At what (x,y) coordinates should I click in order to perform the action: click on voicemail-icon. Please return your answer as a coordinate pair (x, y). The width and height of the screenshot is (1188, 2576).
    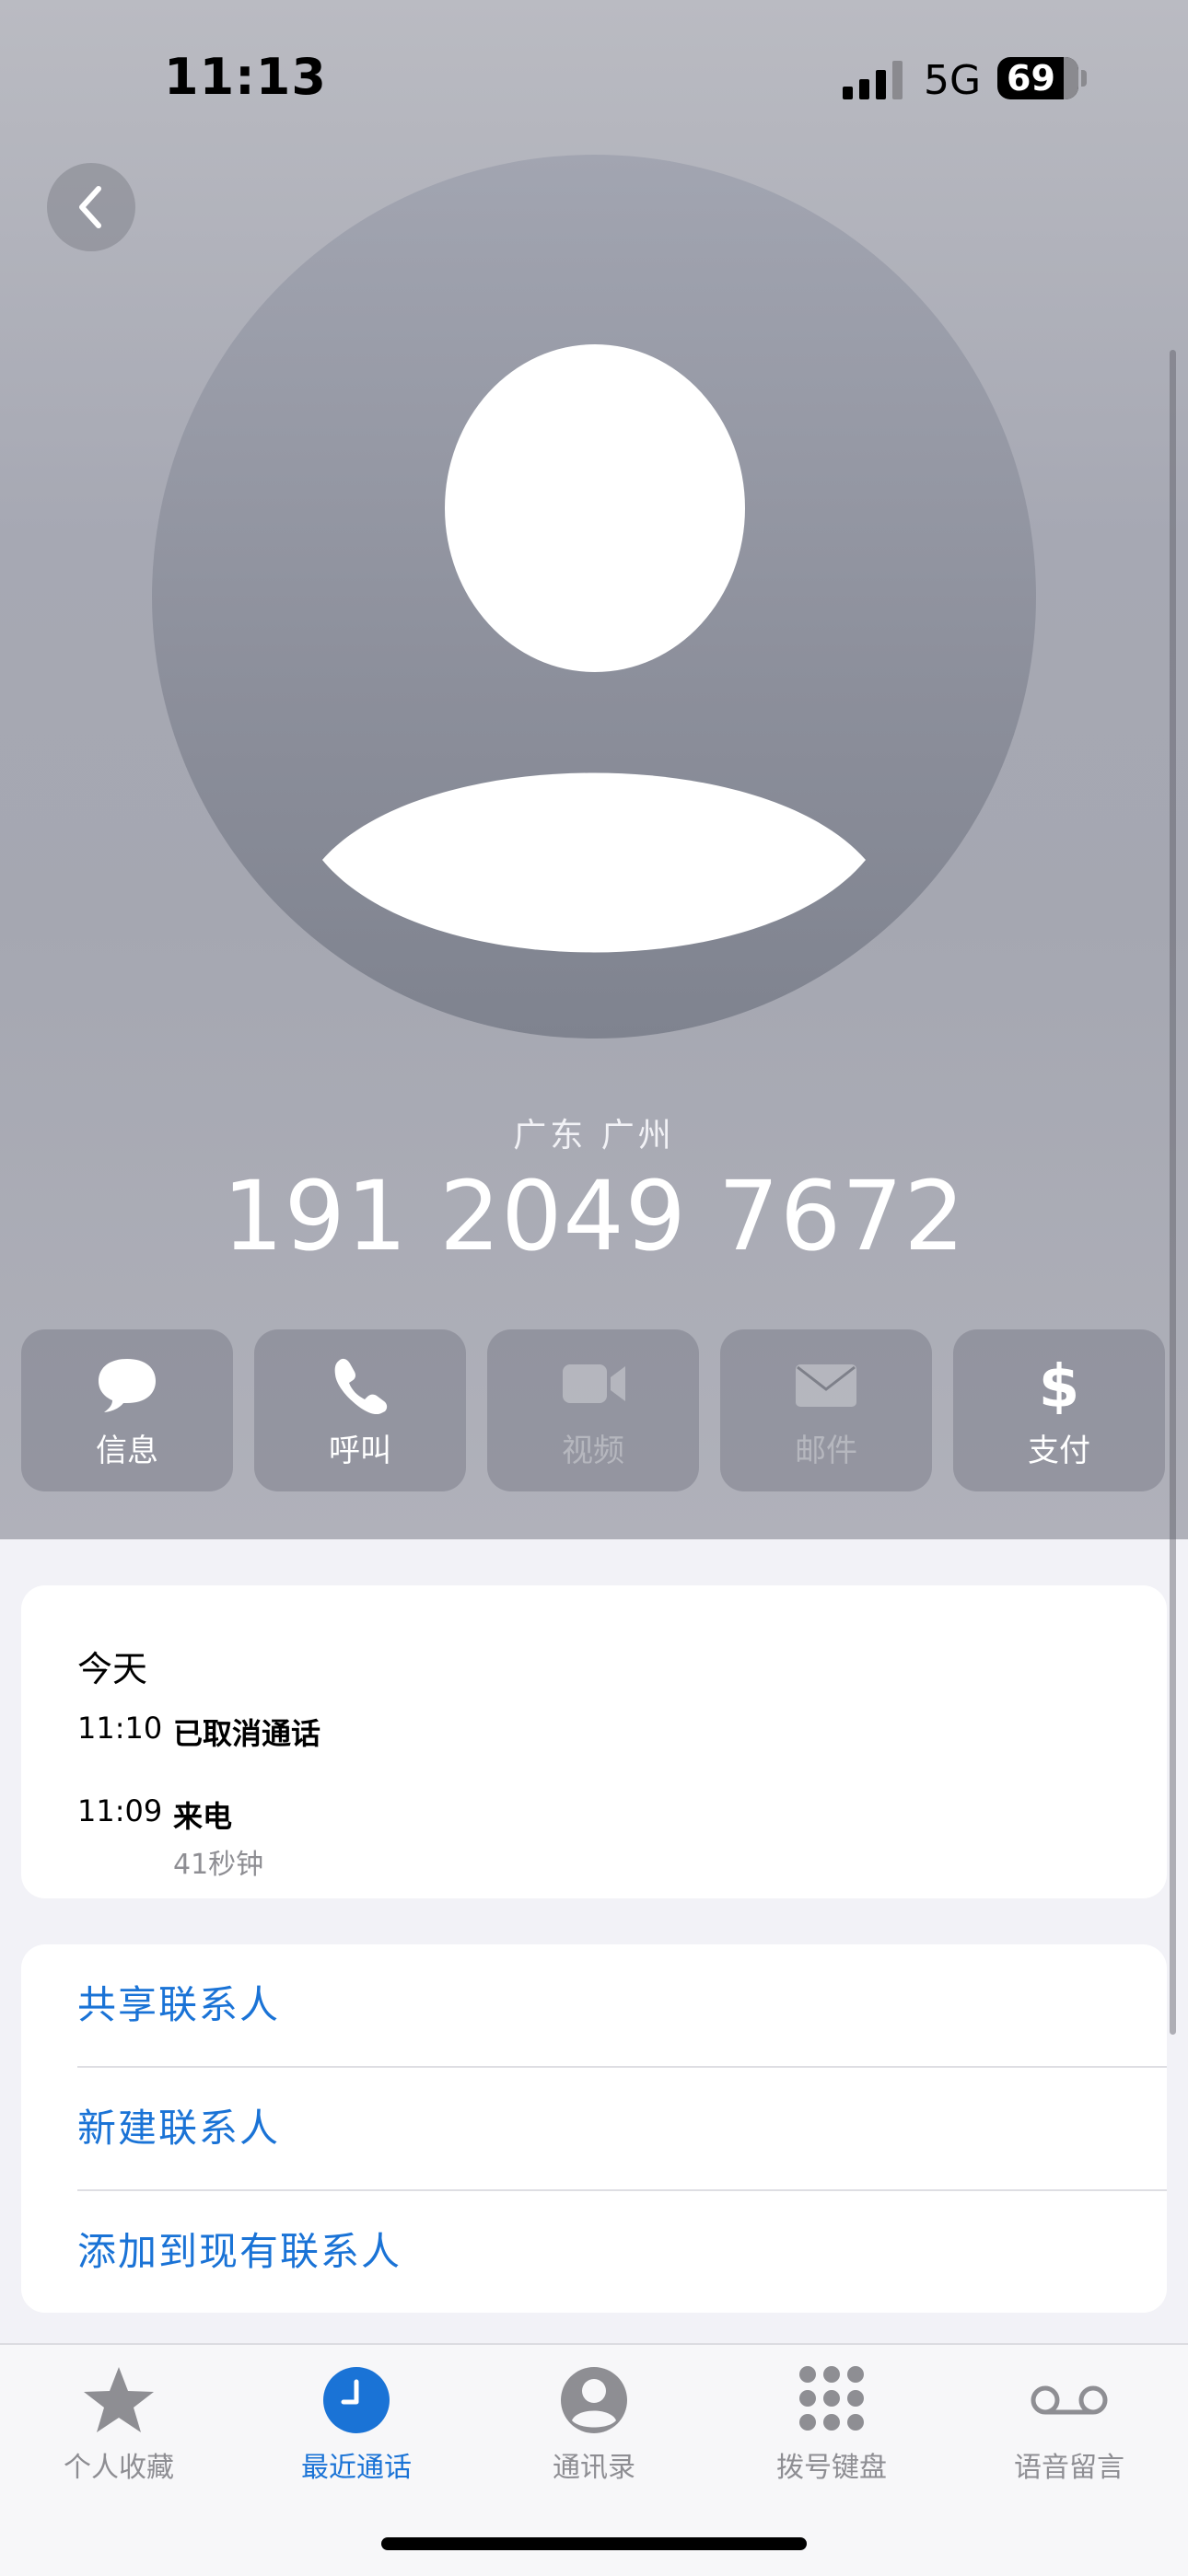
    Looking at the image, I should click on (1069, 2400).